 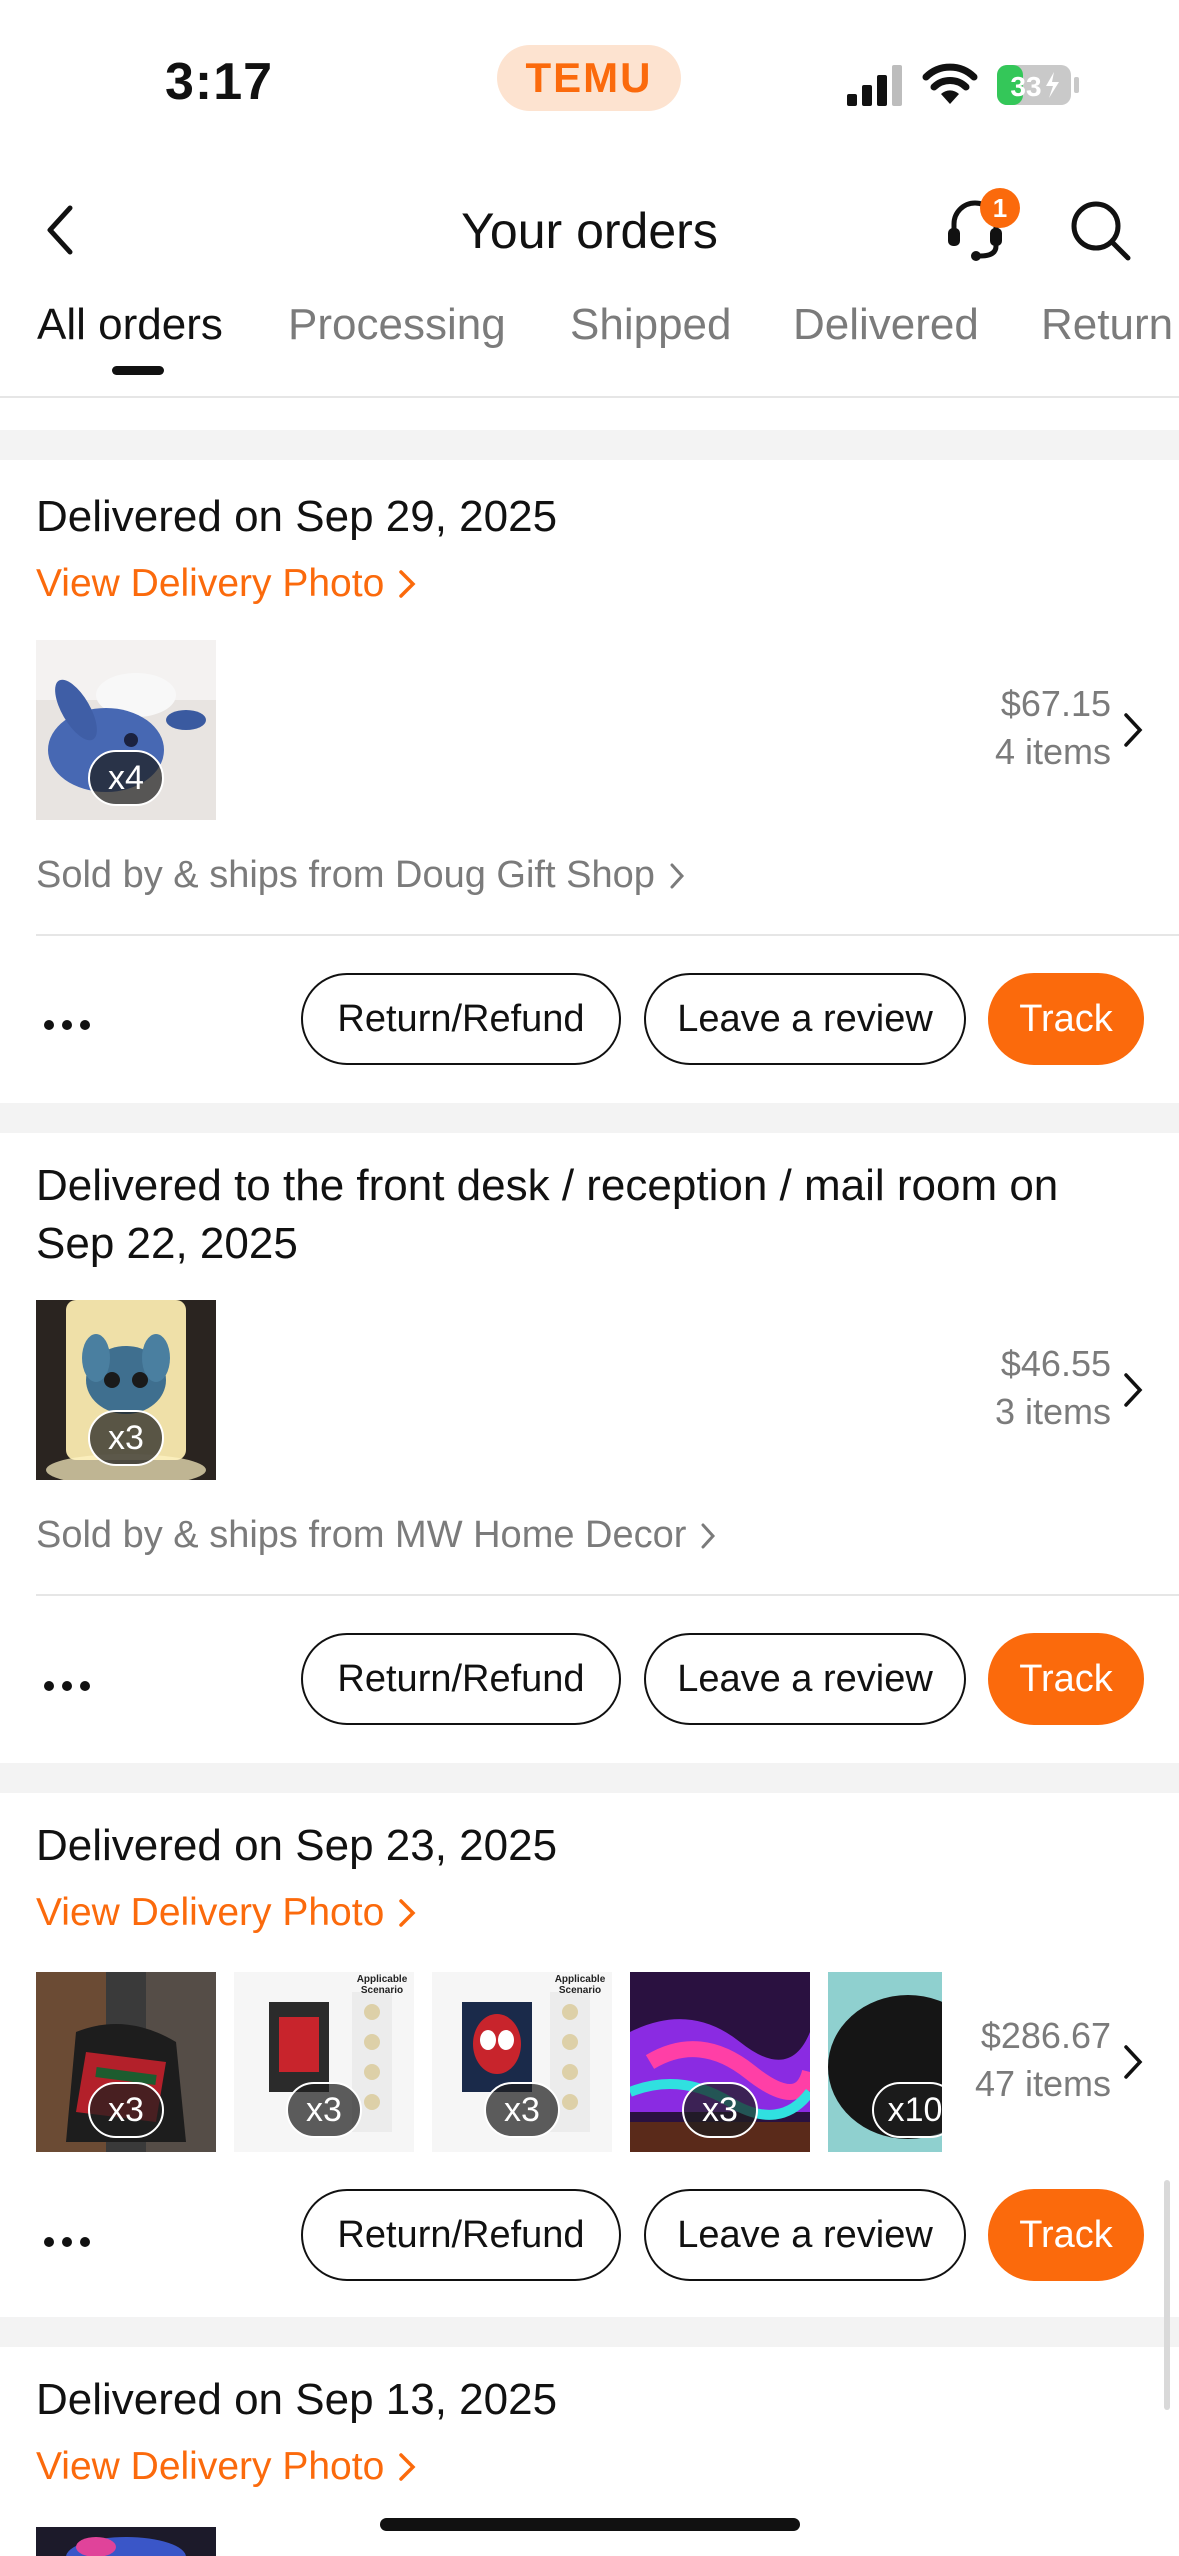 I want to click on active-tab-indicator, so click(x=138, y=370).